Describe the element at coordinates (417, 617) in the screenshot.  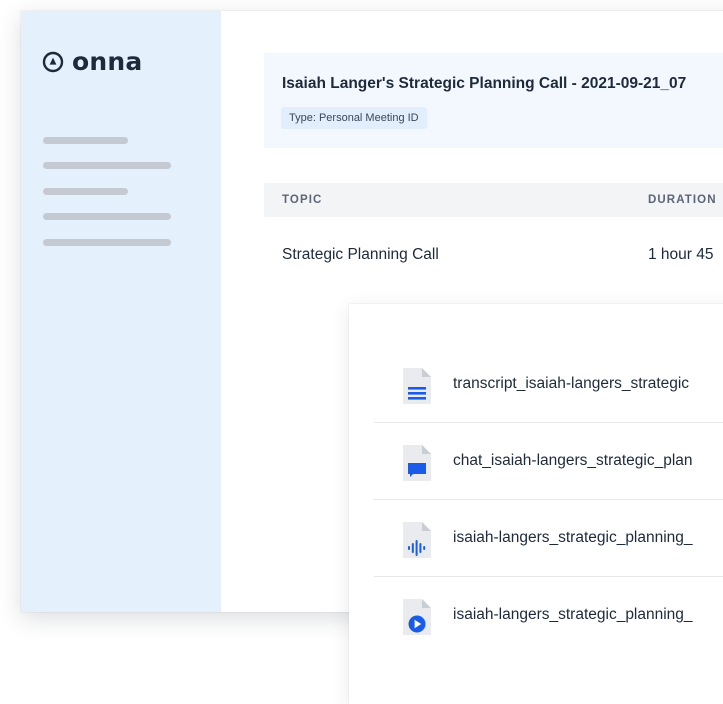
I see `video-file-icon` at that location.